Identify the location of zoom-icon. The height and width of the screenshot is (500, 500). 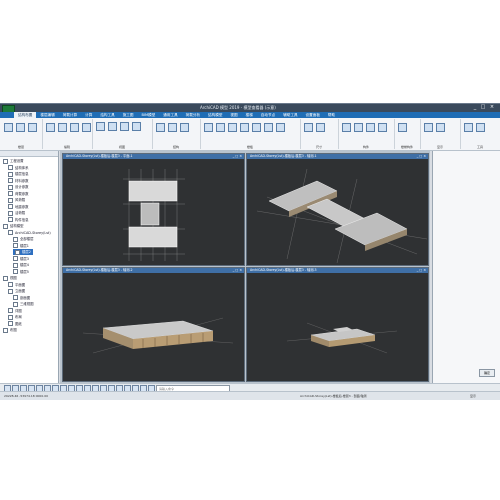
(112, 126).